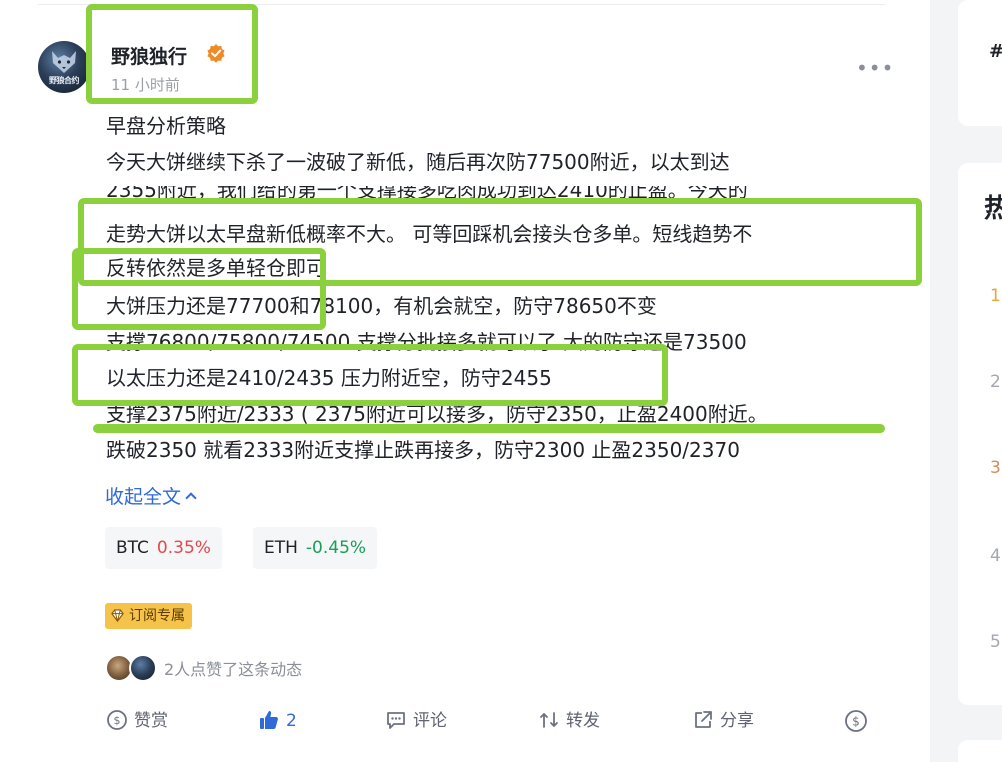 The height and width of the screenshot is (762, 1002). What do you see at coordinates (233, 668) in the screenshot?
I see `likes-summary: 2人点赞了这条动态` at bounding box center [233, 668].